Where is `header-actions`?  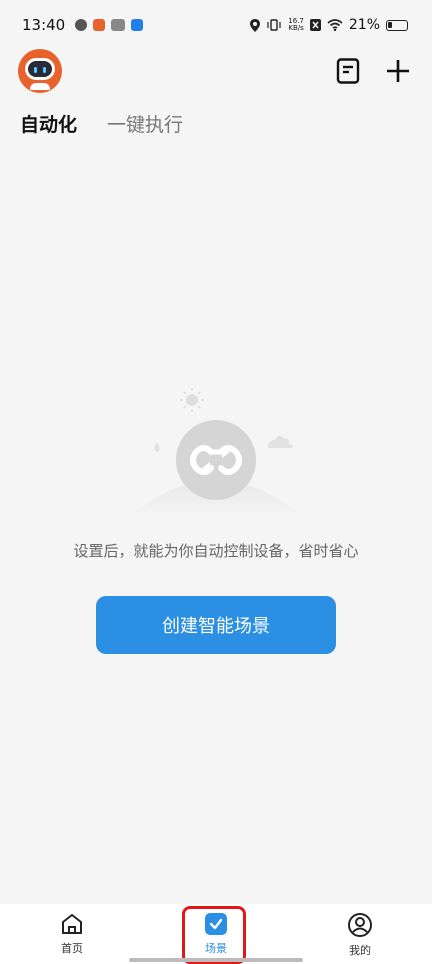
header-actions is located at coordinates (373, 71).